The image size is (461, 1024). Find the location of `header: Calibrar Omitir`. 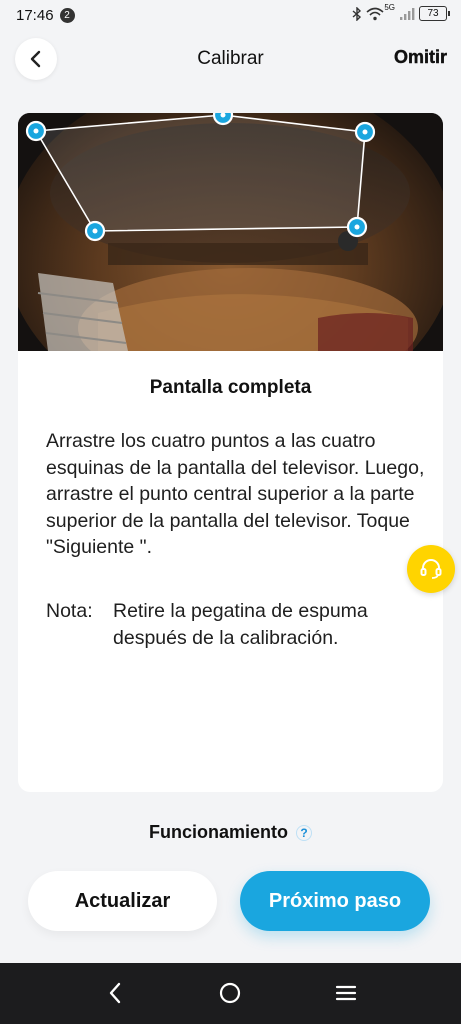

header: Calibrar Omitir is located at coordinates (230, 59).